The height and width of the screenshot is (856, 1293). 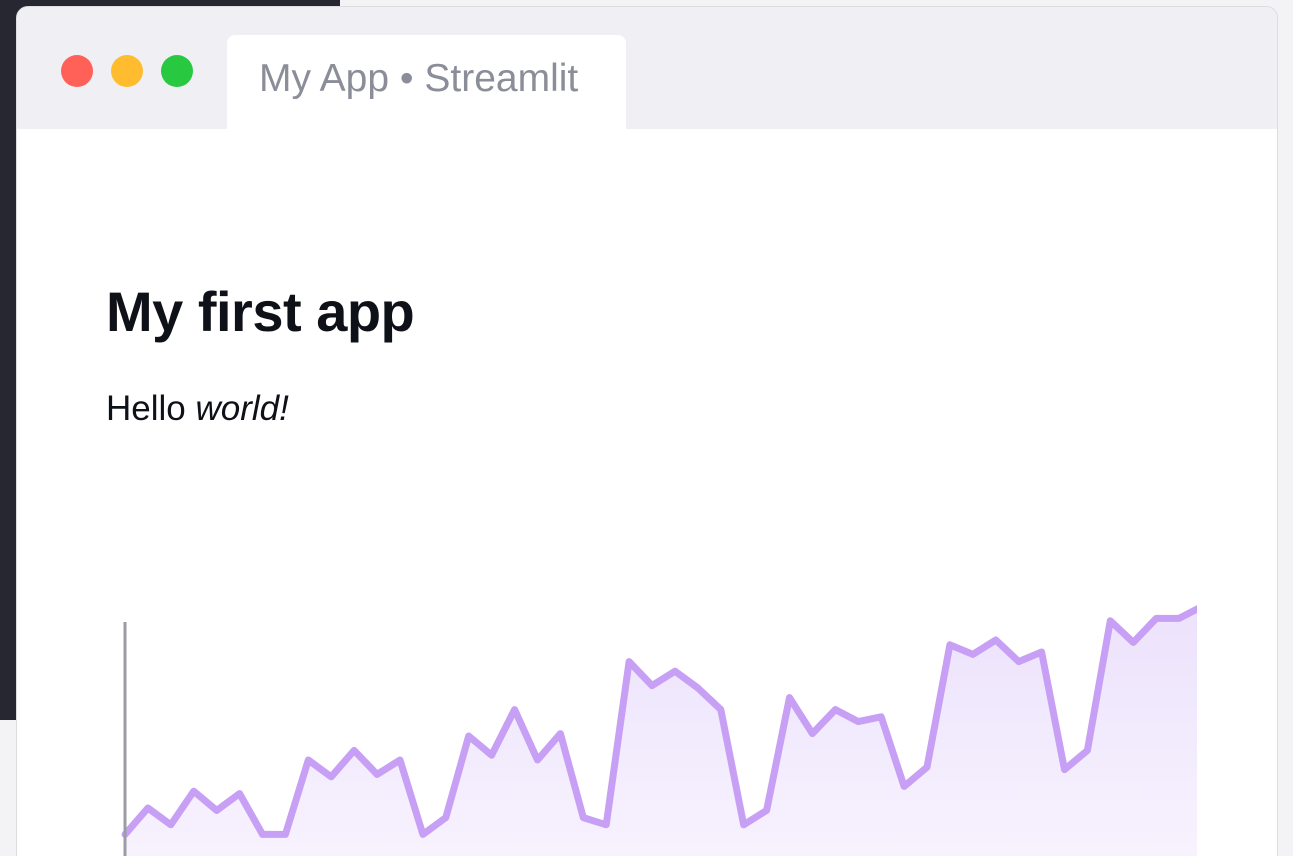 I want to click on page-title: My first app, so click(x=260, y=311).